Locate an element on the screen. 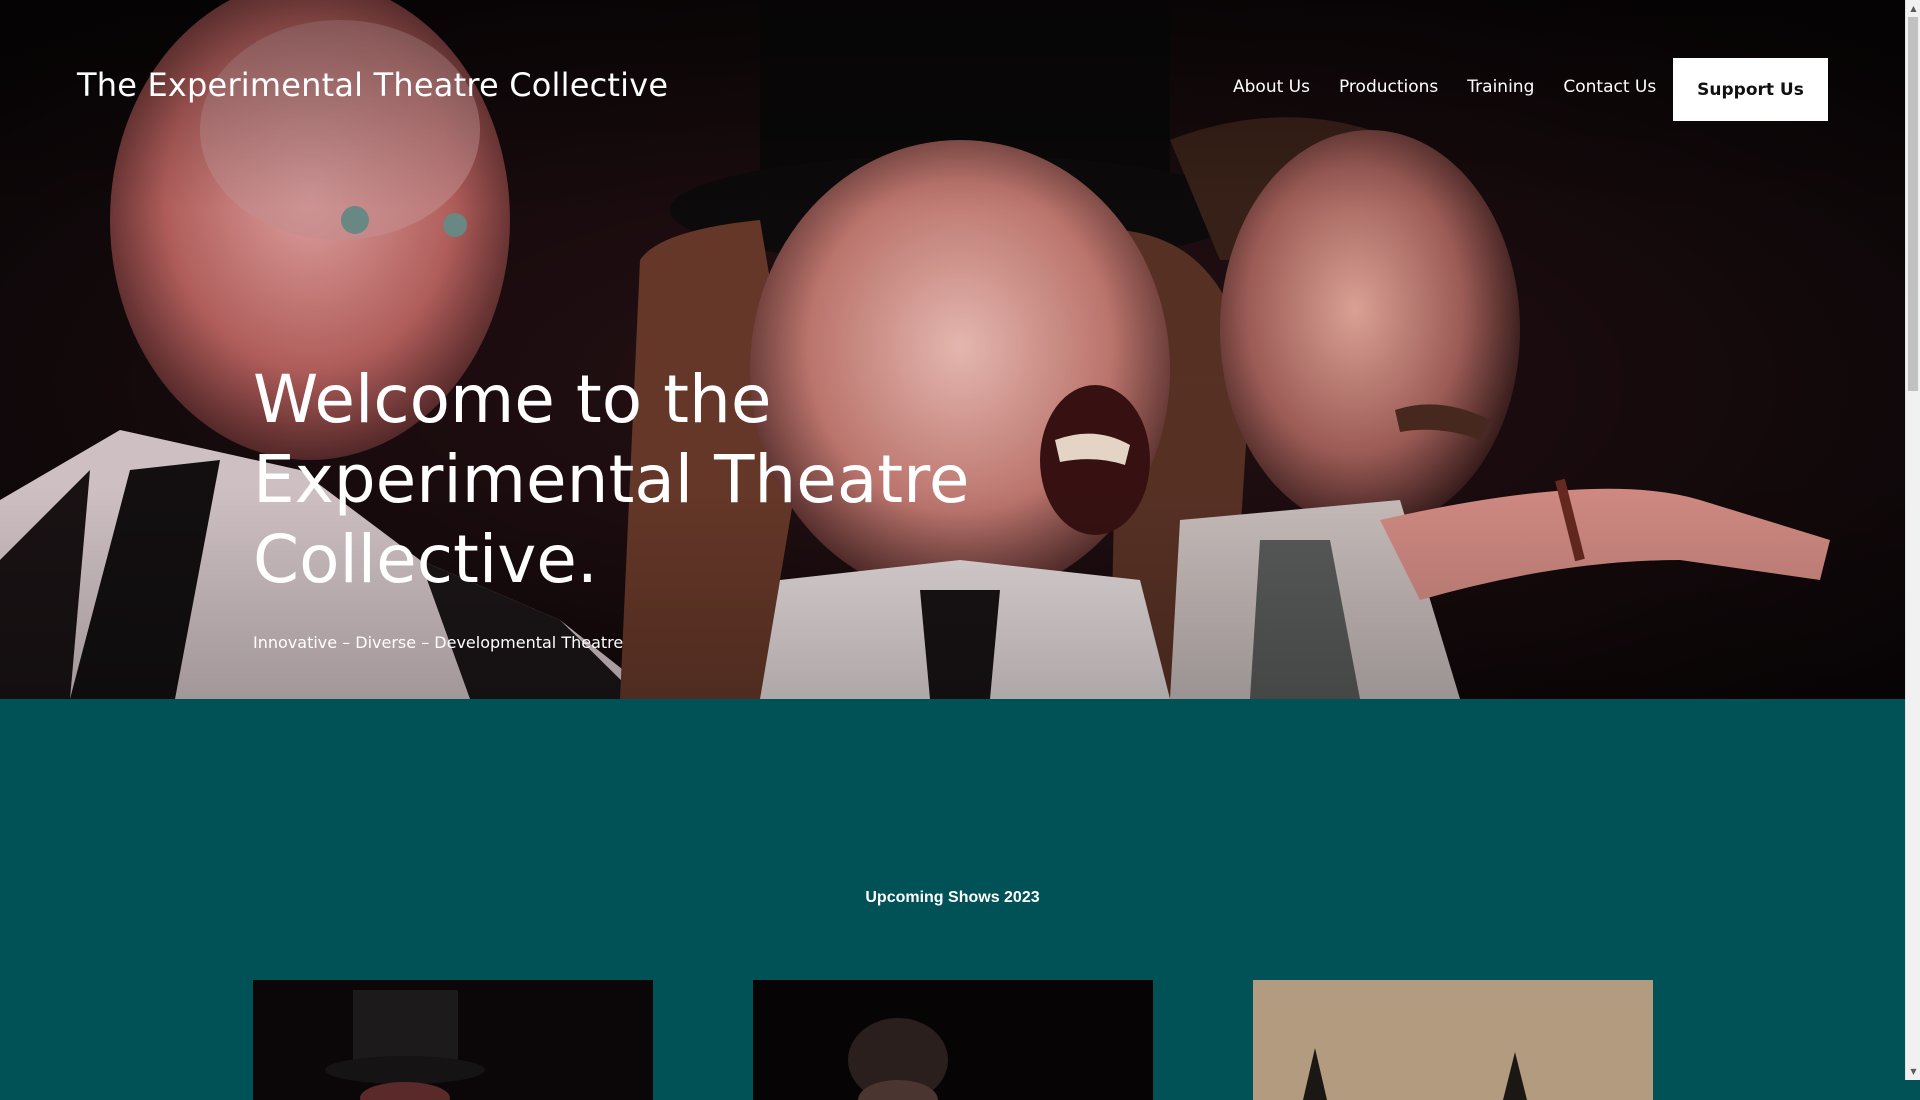 The image size is (1920, 1100). show-card-3-photo is located at coordinates (1453, 1040).